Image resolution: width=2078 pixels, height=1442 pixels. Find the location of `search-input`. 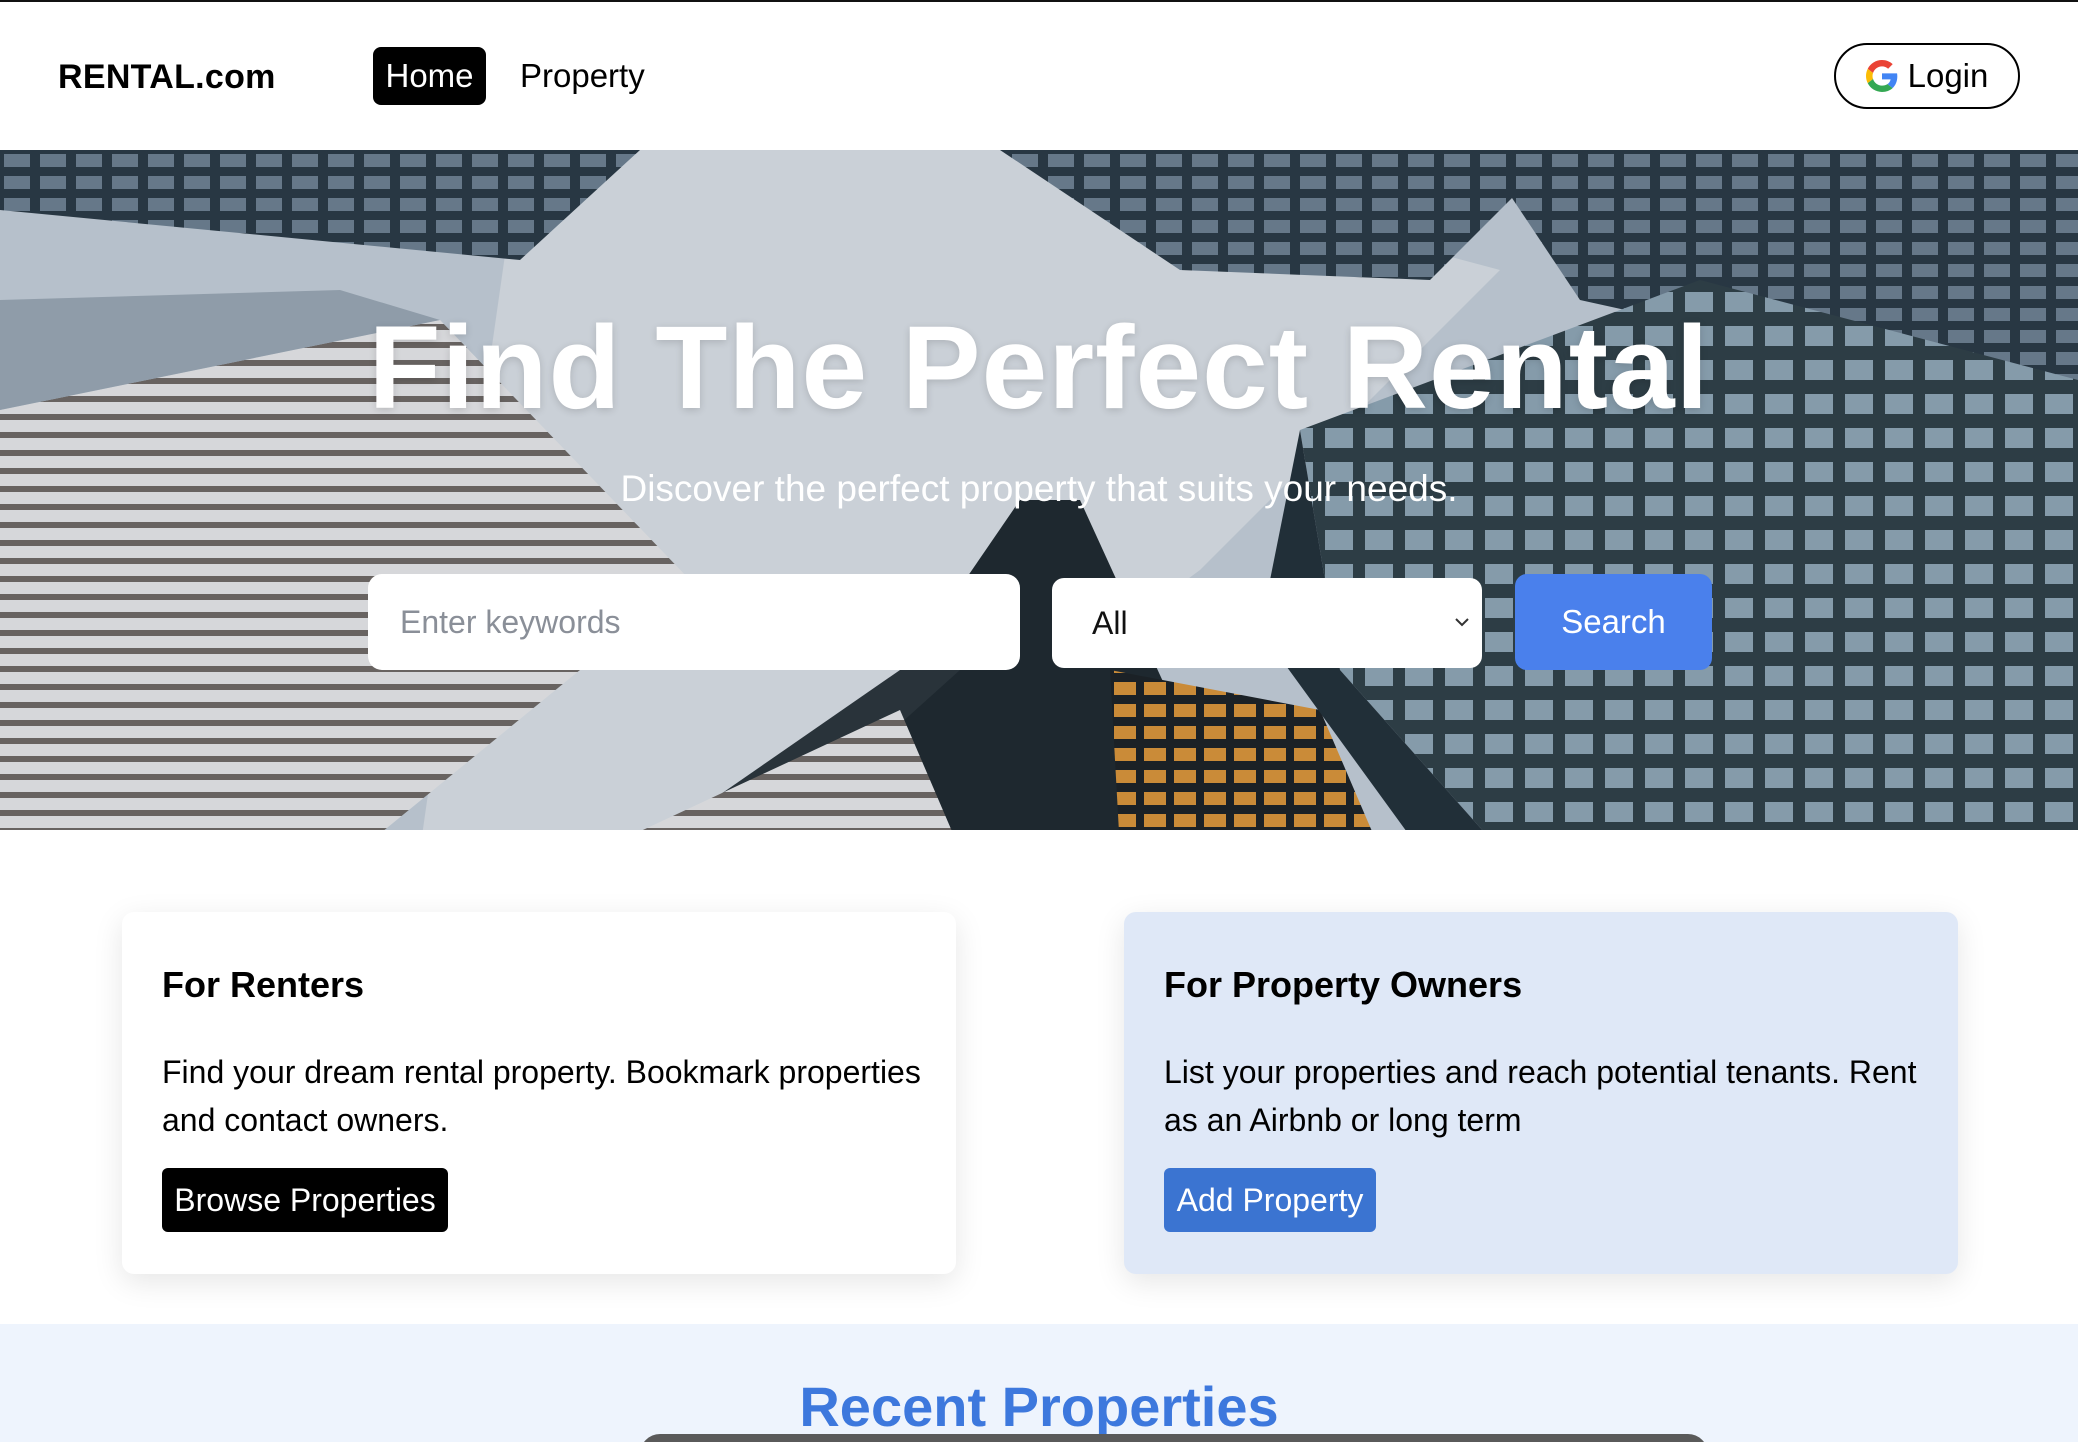

search-input is located at coordinates (694, 622).